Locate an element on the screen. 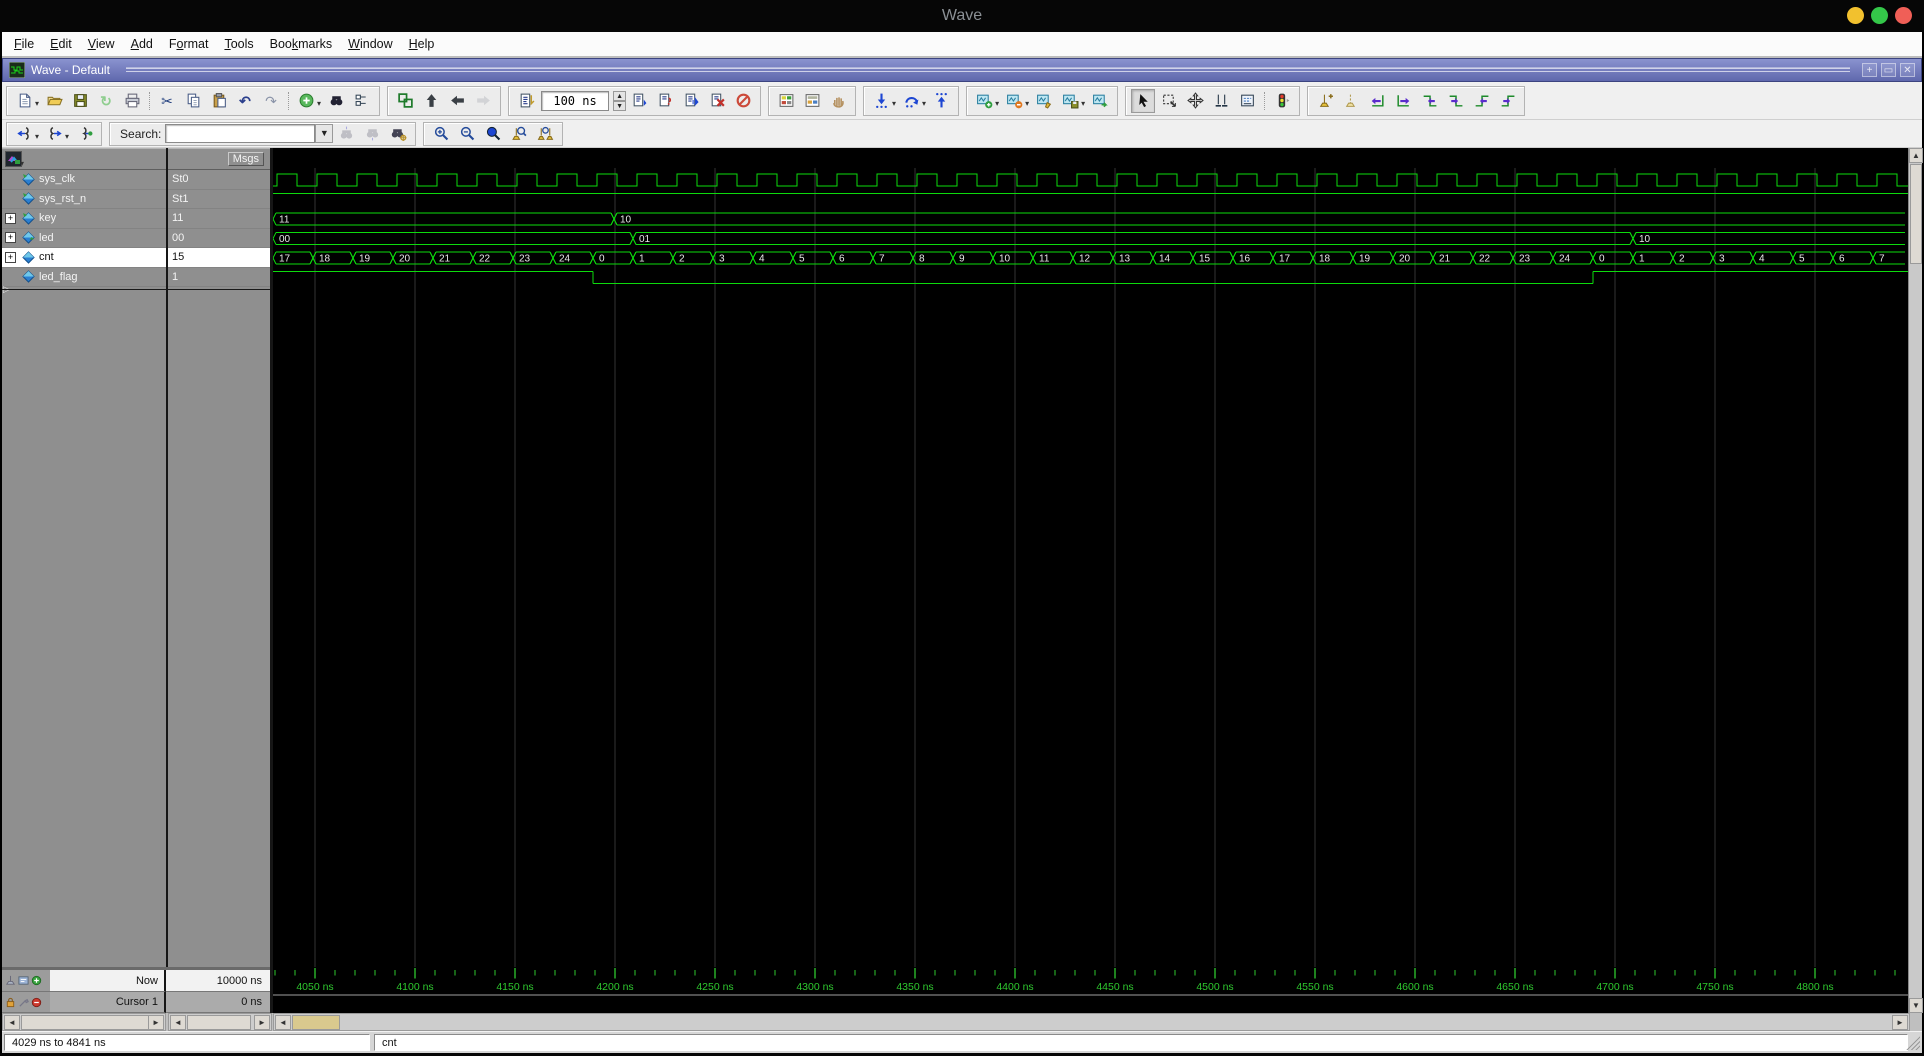 Image resolution: width=1924 pixels, height=1056 pixels. break-button is located at coordinates (743, 101).